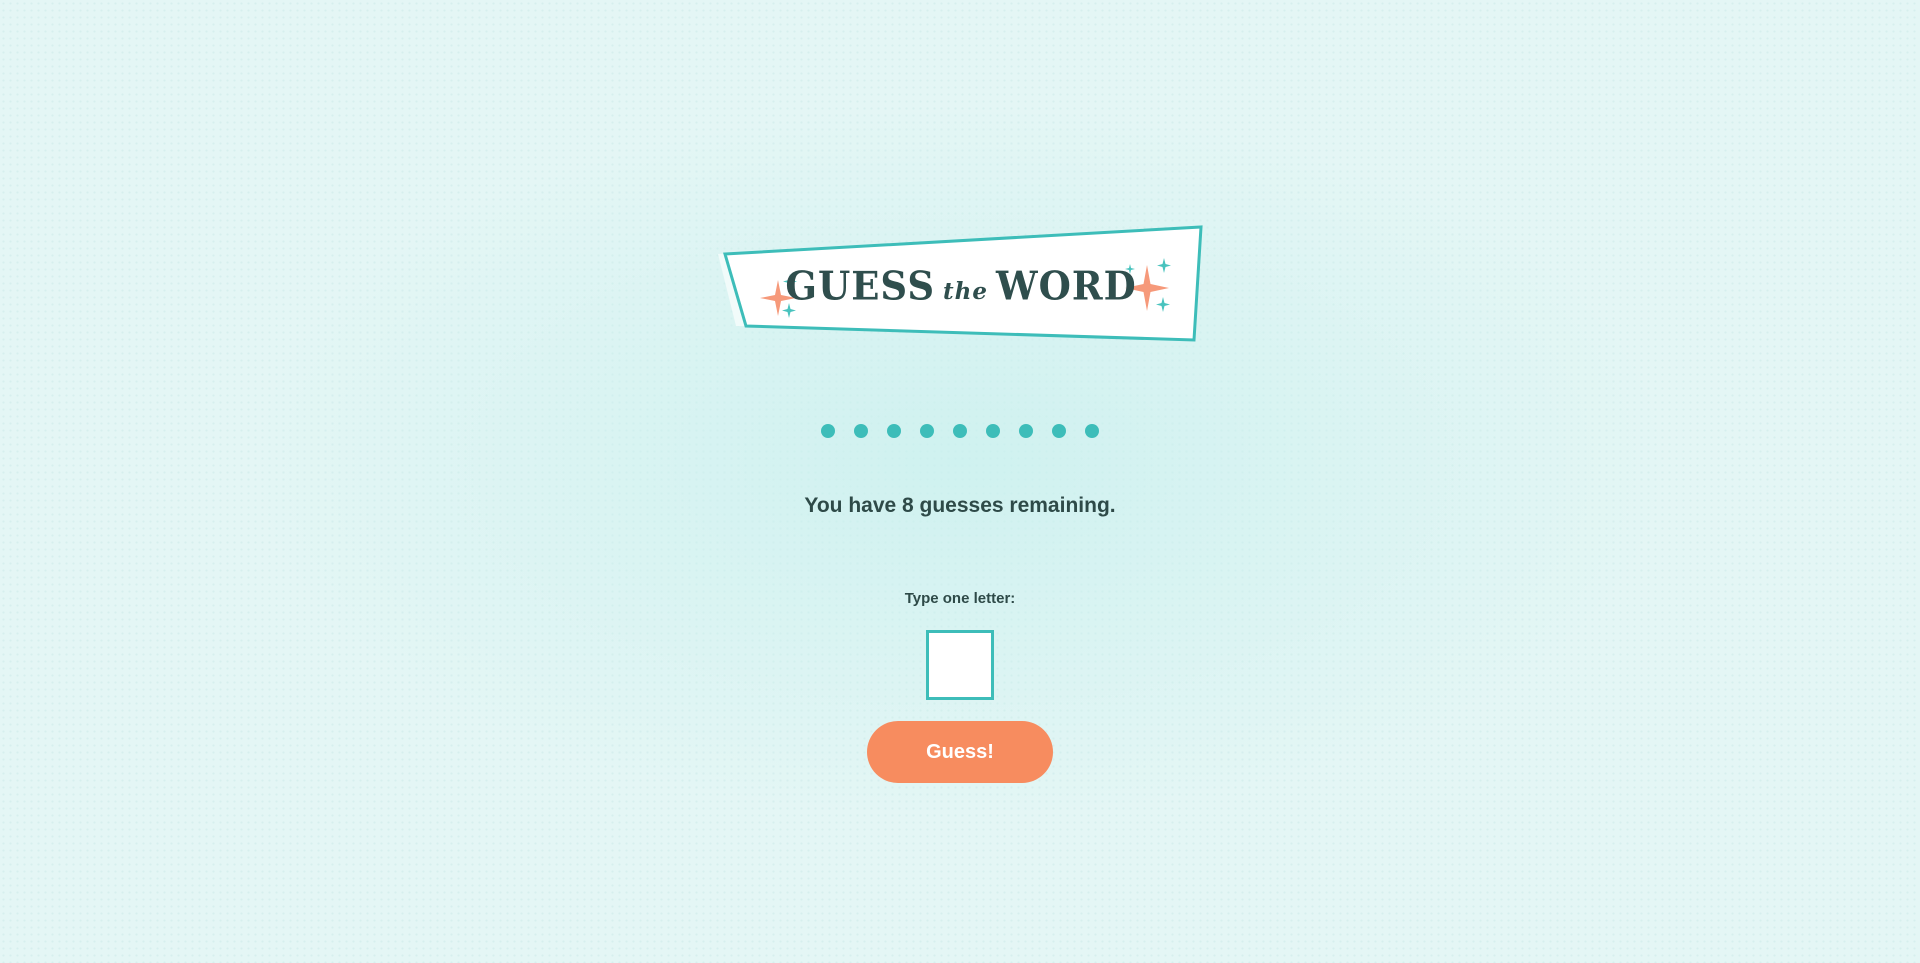 The width and height of the screenshot is (1920, 963). I want to click on logo-title: GUESS the WORD, so click(961, 286).